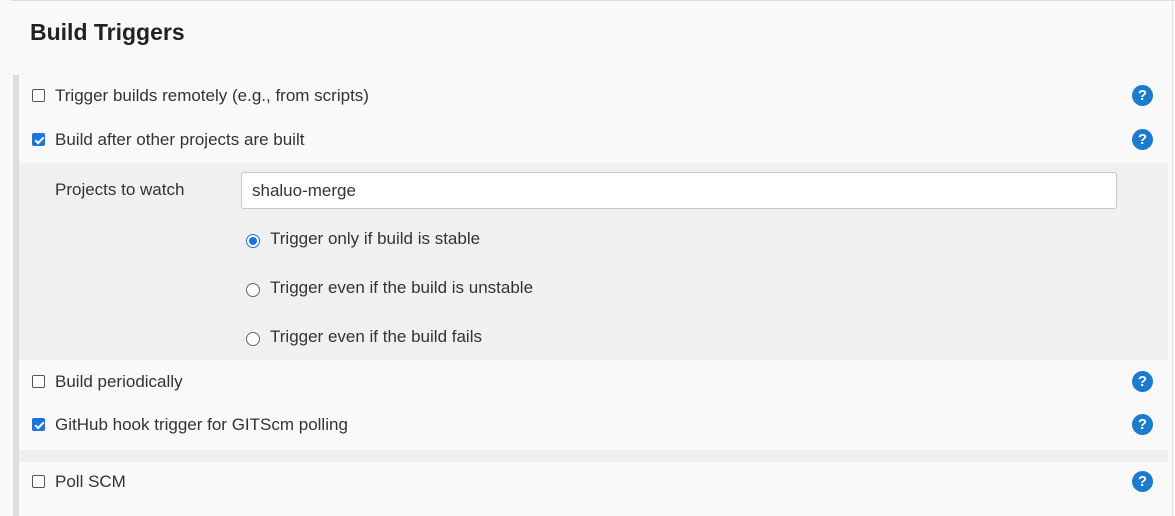 Image resolution: width=1175 pixels, height=516 pixels. What do you see at coordinates (253, 290) in the screenshot?
I see `radio-unstable` at bounding box center [253, 290].